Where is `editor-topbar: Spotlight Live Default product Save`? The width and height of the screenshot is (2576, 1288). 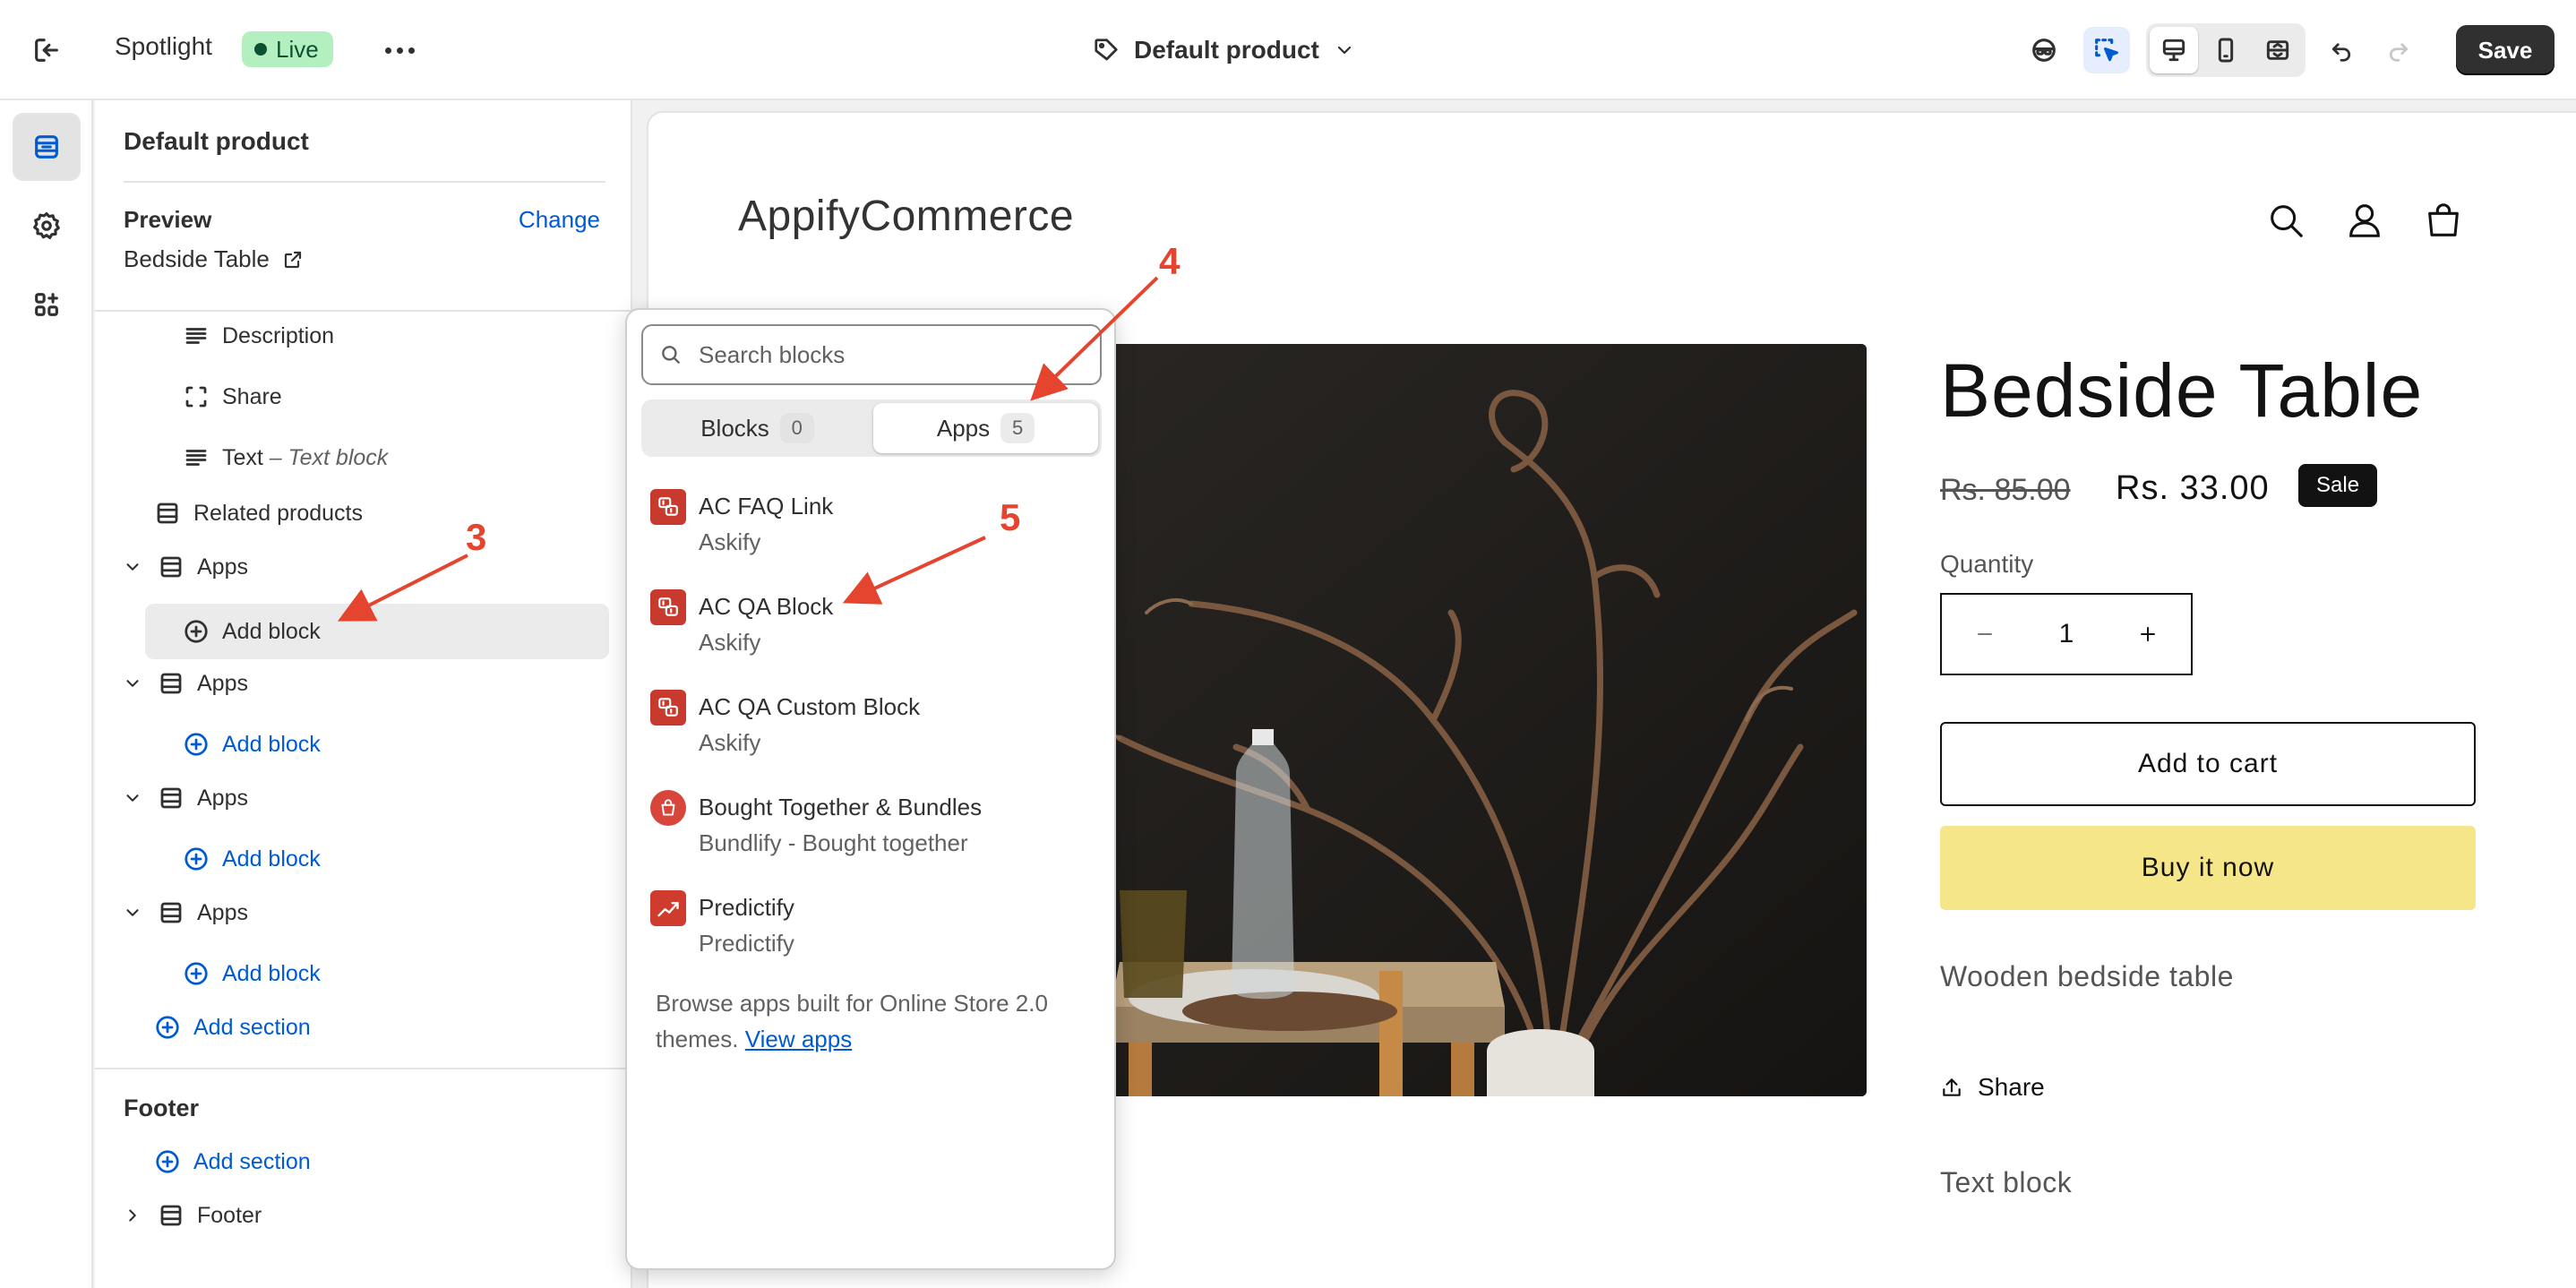
editor-topbar: Spotlight Live Default product Save is located at coordinates (1288, 50).